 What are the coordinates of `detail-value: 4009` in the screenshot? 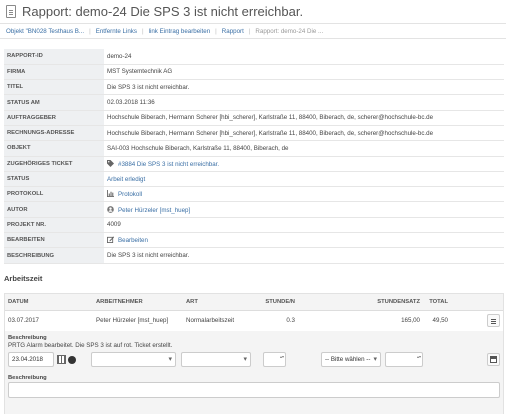 It's located at (304, 225).